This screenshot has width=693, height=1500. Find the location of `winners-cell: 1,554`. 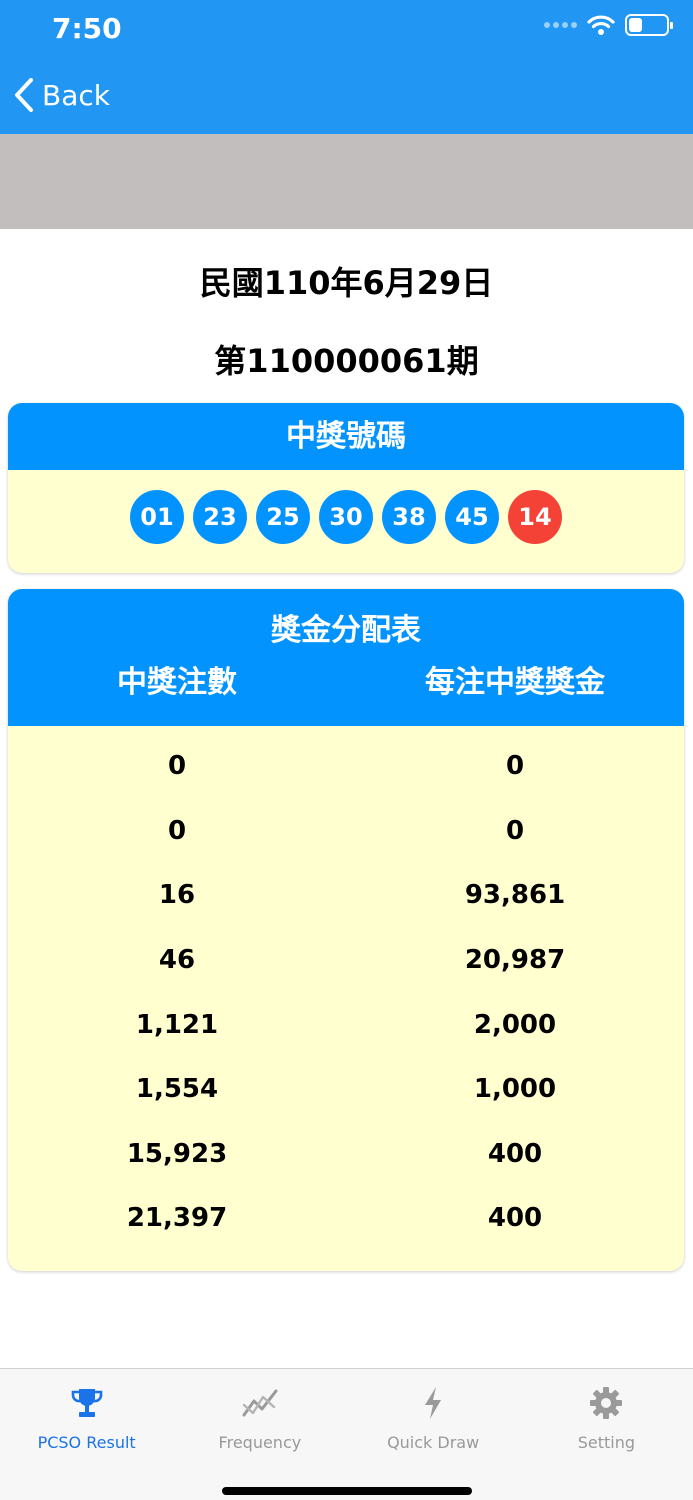

winners-cell: 1,554 is located at coordinates (177, 1089).